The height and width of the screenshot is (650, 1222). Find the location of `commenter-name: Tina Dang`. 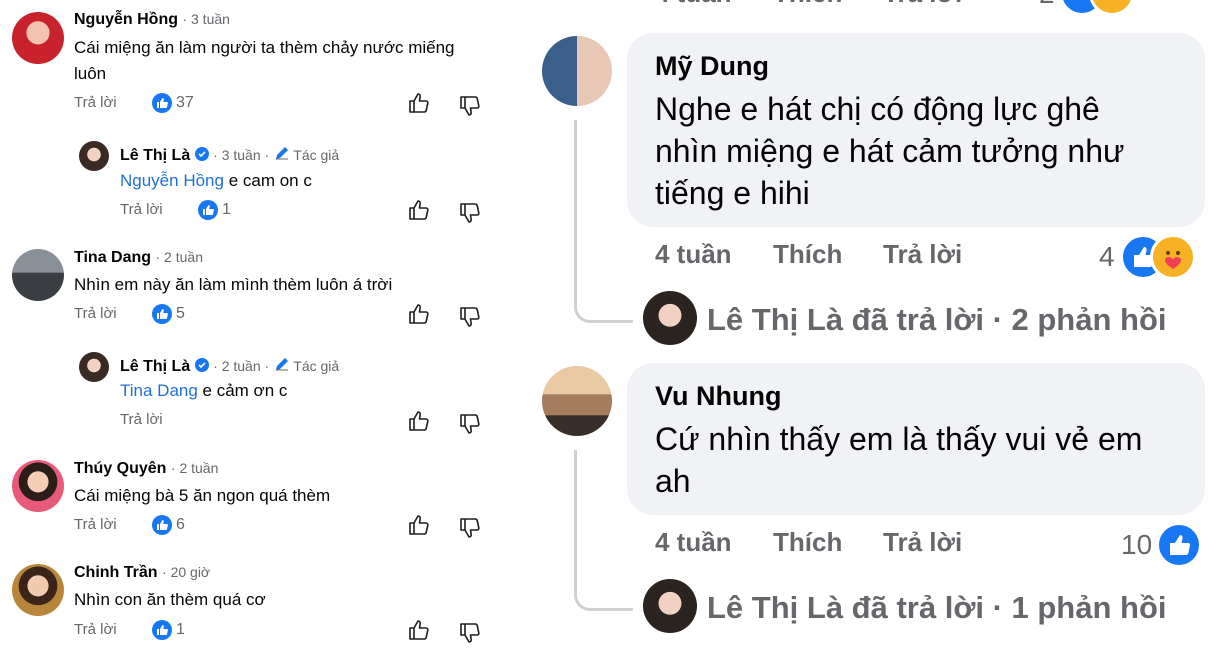

commenter-name: Tina Dang is located at coordinates (112, 257).